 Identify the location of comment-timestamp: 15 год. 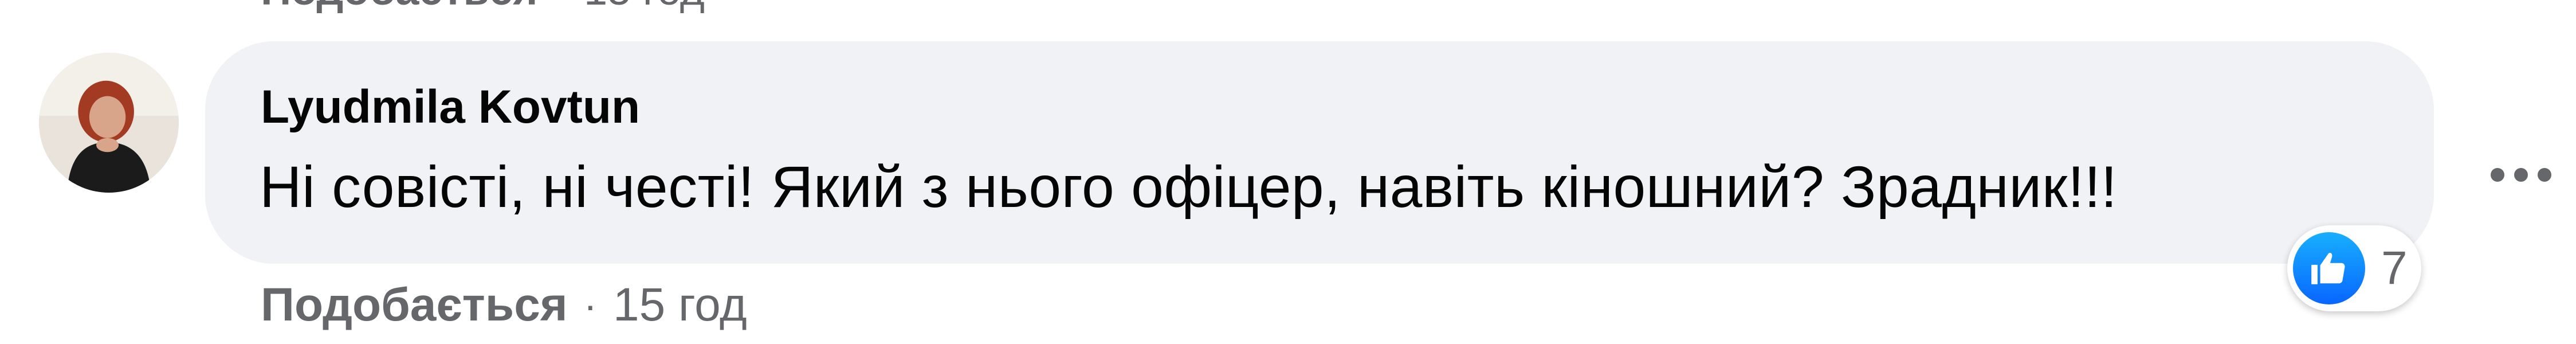
(680, 305).